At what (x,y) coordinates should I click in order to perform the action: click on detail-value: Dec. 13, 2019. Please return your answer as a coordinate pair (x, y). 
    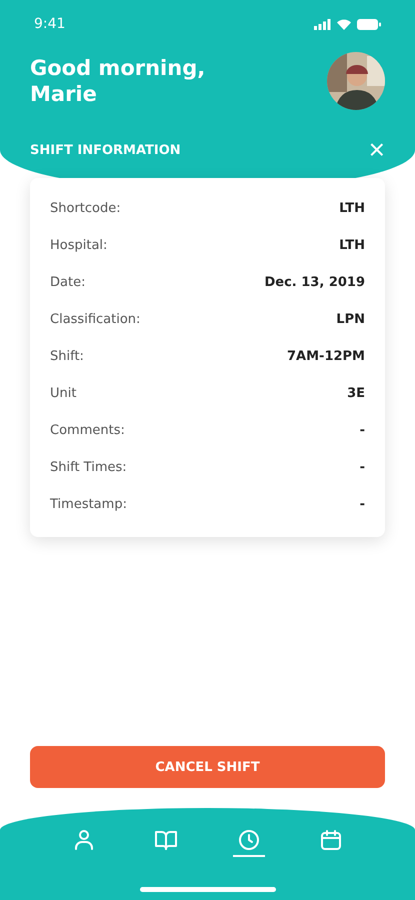
    Looking at the image, I should click on (314, 282).